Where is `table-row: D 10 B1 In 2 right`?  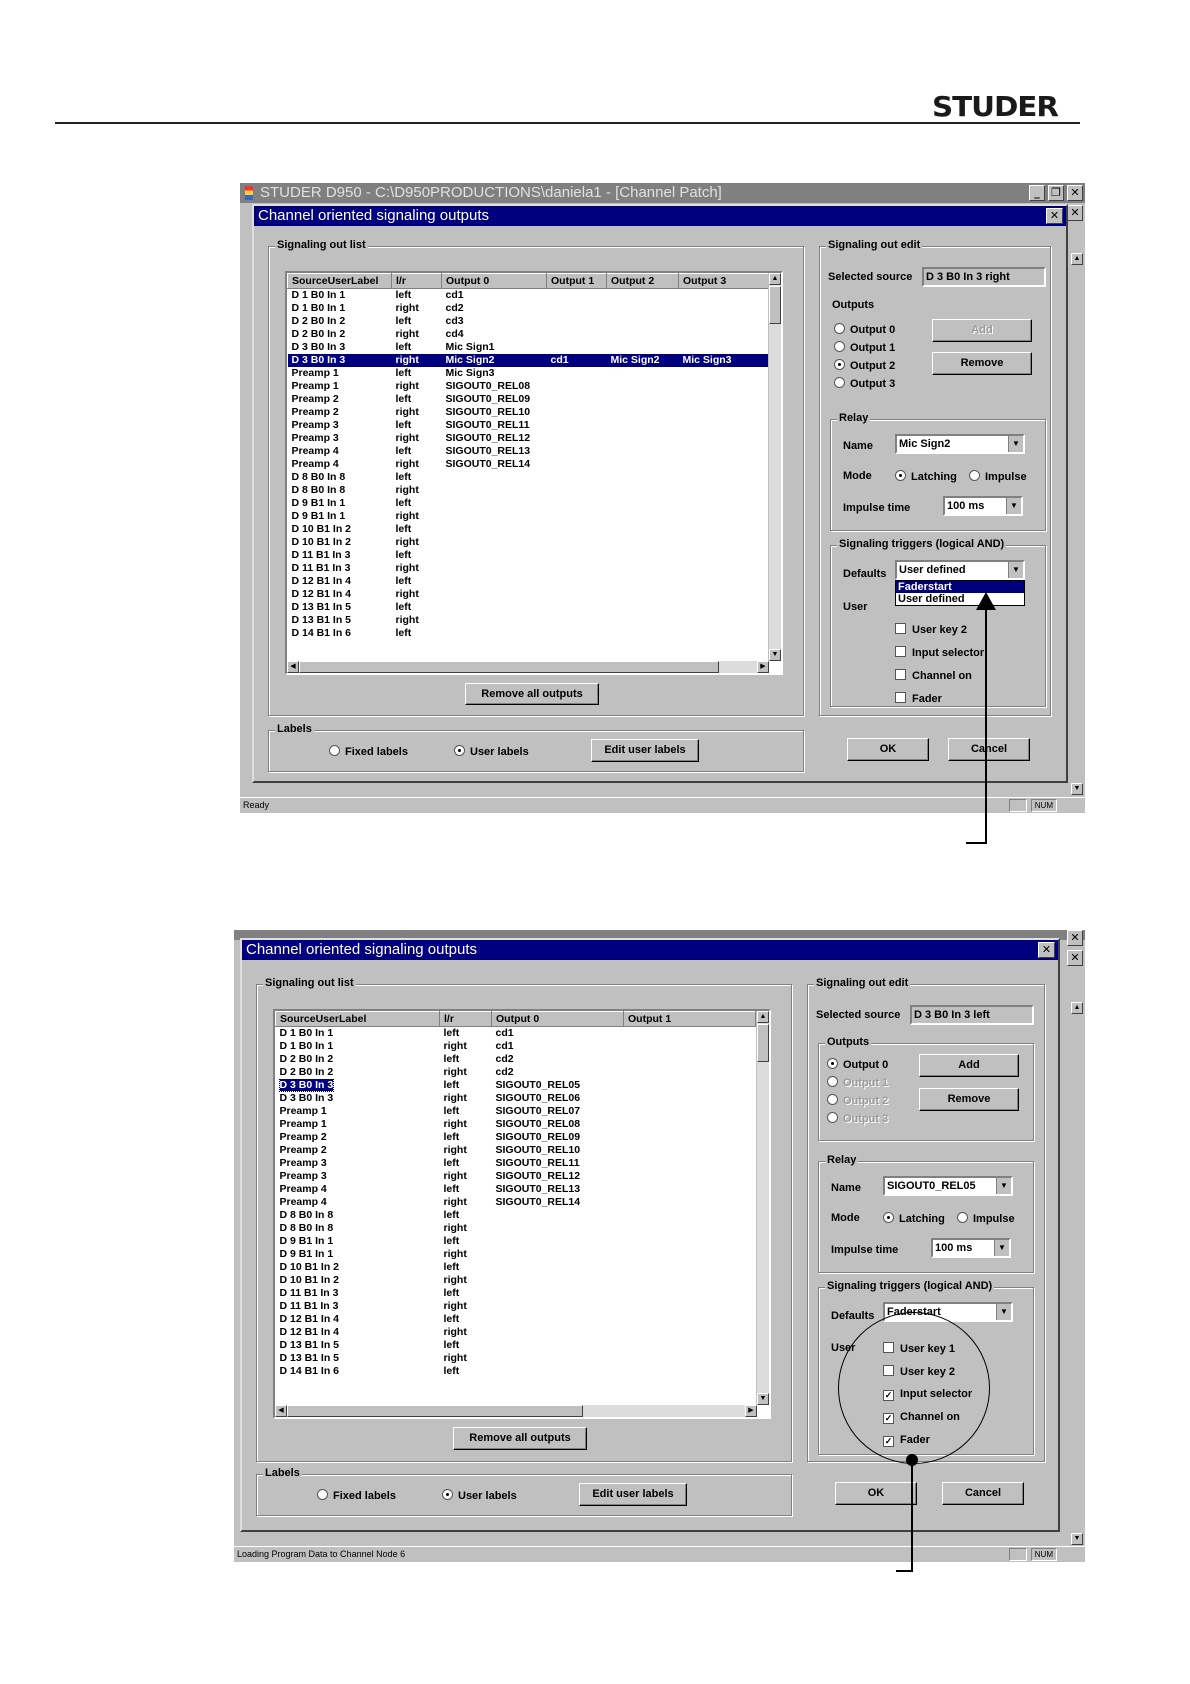 table-row: D 10 B1 In 2 right is located at coordinates (516, 1280).